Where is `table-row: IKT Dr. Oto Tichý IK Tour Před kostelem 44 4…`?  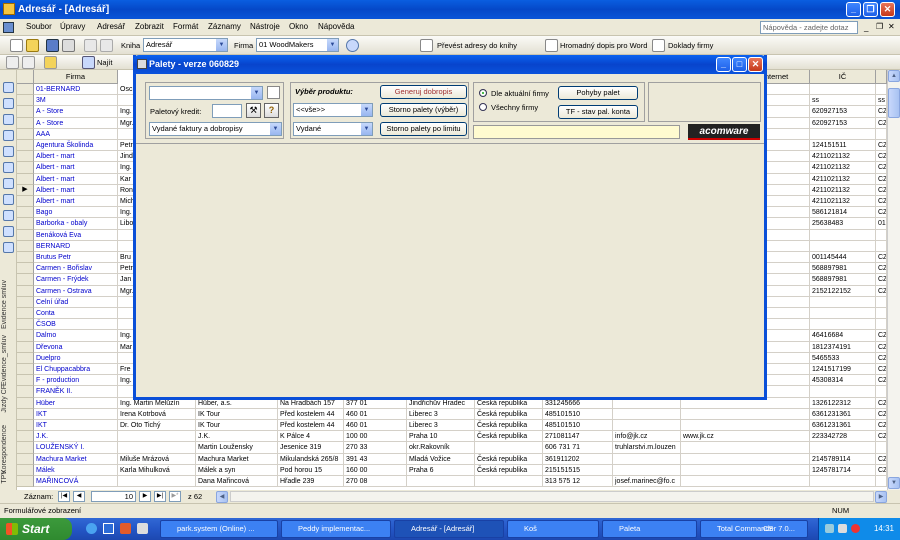 table-row: IKT Dr. Oto Tichý IK Tour Před kostelem 44 4… is located at coordinates (452, 426).